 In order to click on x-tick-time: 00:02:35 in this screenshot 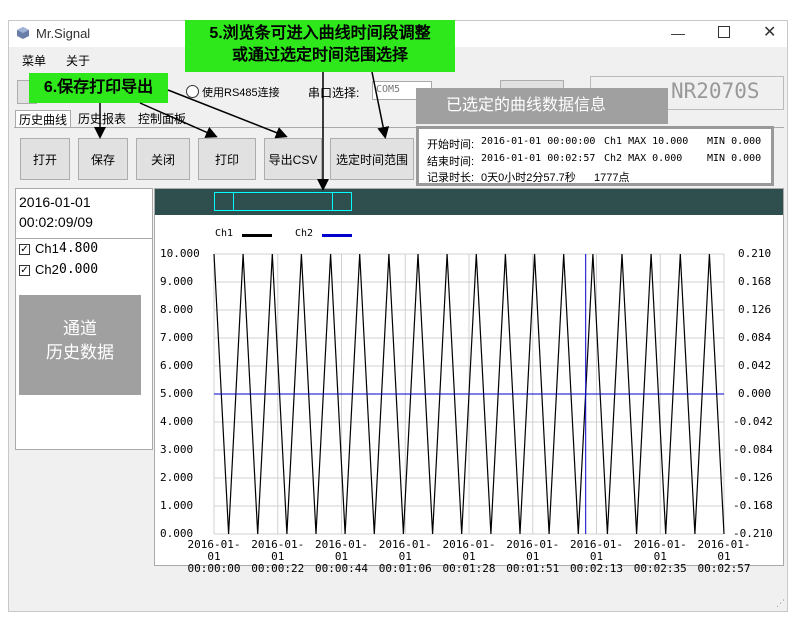, I will do `click(660, 568)`.